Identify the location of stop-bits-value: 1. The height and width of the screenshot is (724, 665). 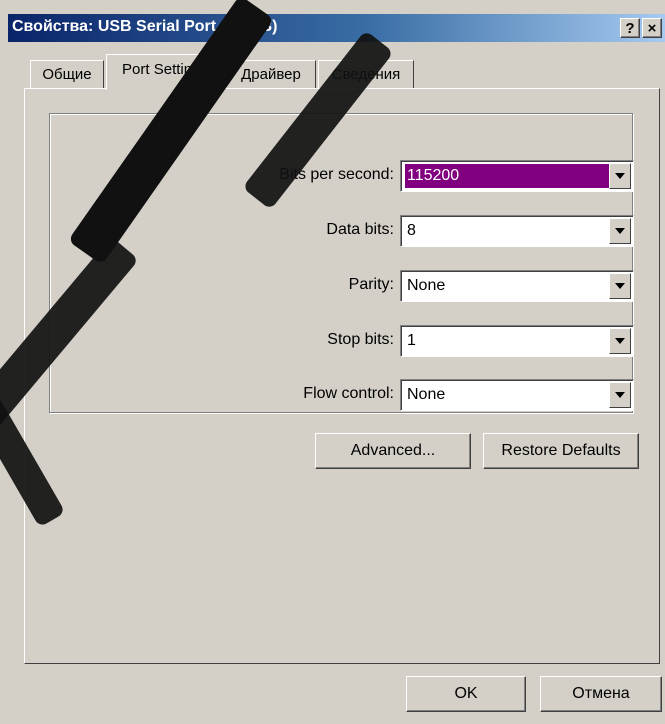
(411, 340).